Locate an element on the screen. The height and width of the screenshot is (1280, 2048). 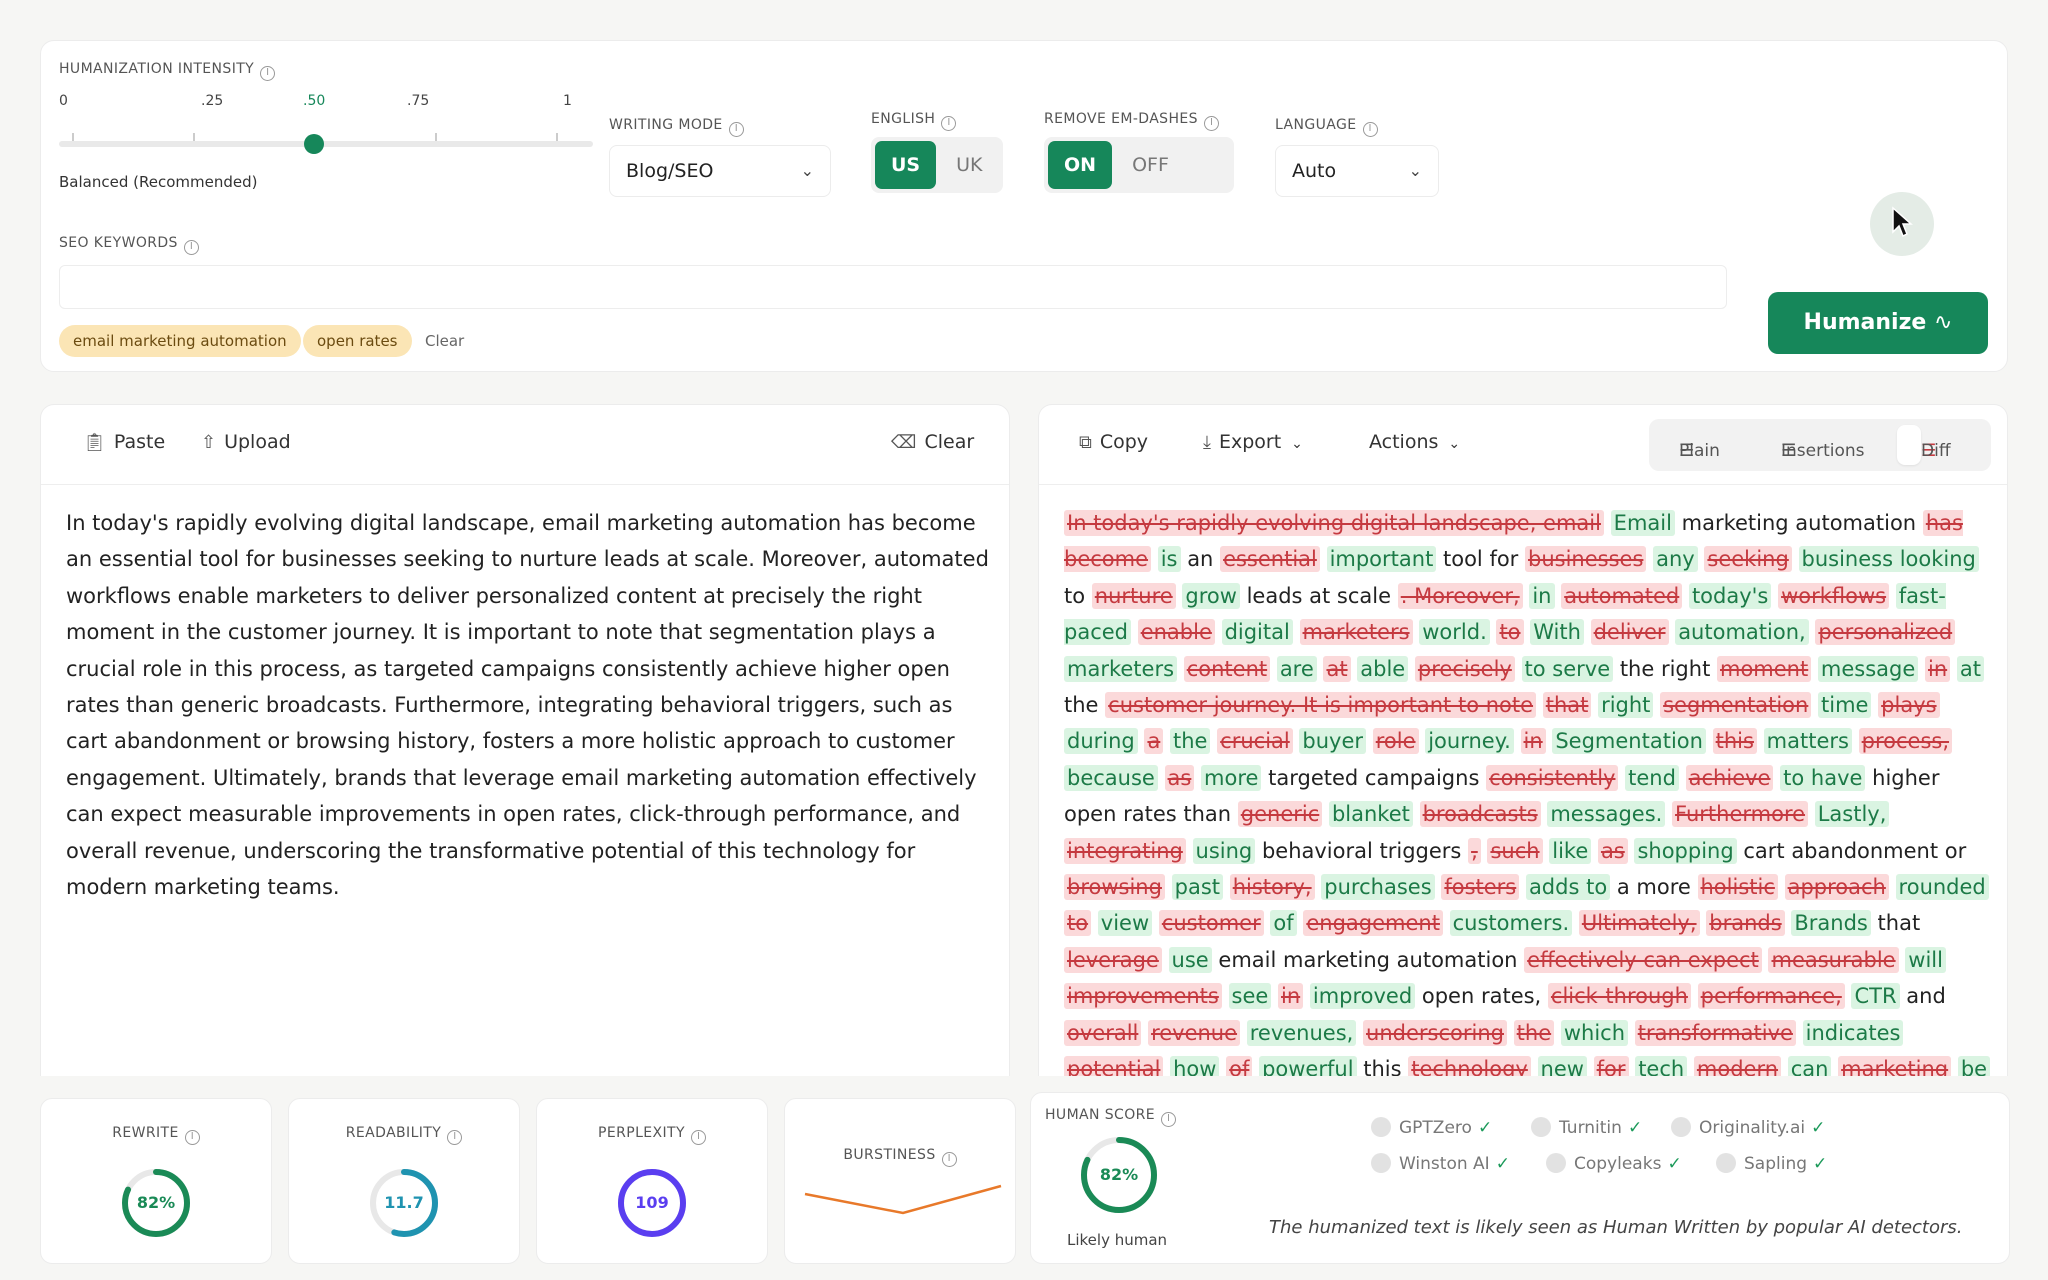
unchanged-span: the is located at coordinates (1081, 705).